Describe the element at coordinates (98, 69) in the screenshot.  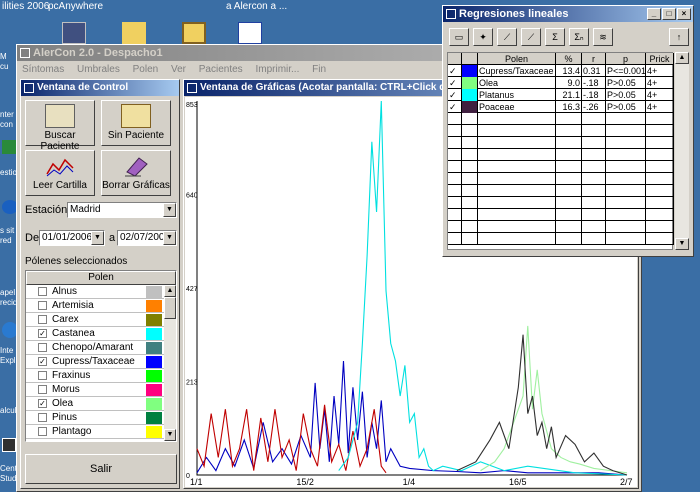
I see `menu-umbrales: Umbrales` at that location.